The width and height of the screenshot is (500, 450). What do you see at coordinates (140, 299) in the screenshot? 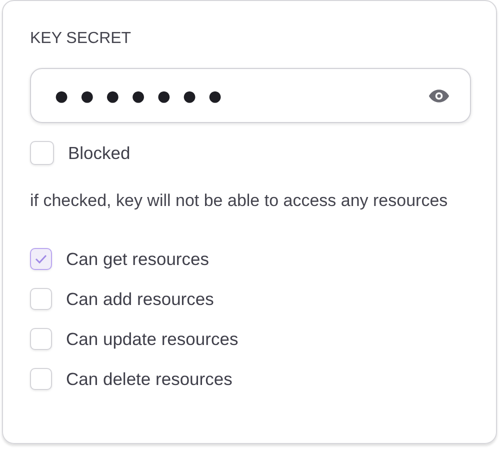
I see `checkbox-label: Can add resources` at bounding box center [140, 299].